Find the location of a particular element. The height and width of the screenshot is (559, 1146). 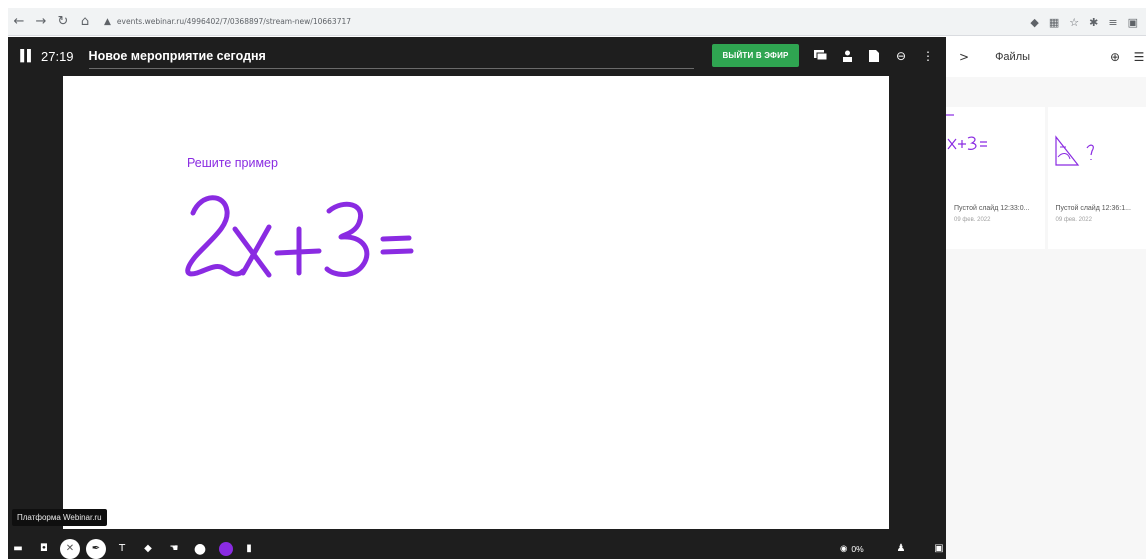

file-card: Пустой слайд 12:33:0... 09 фев. 2022 is located at coordinates (995, 178).